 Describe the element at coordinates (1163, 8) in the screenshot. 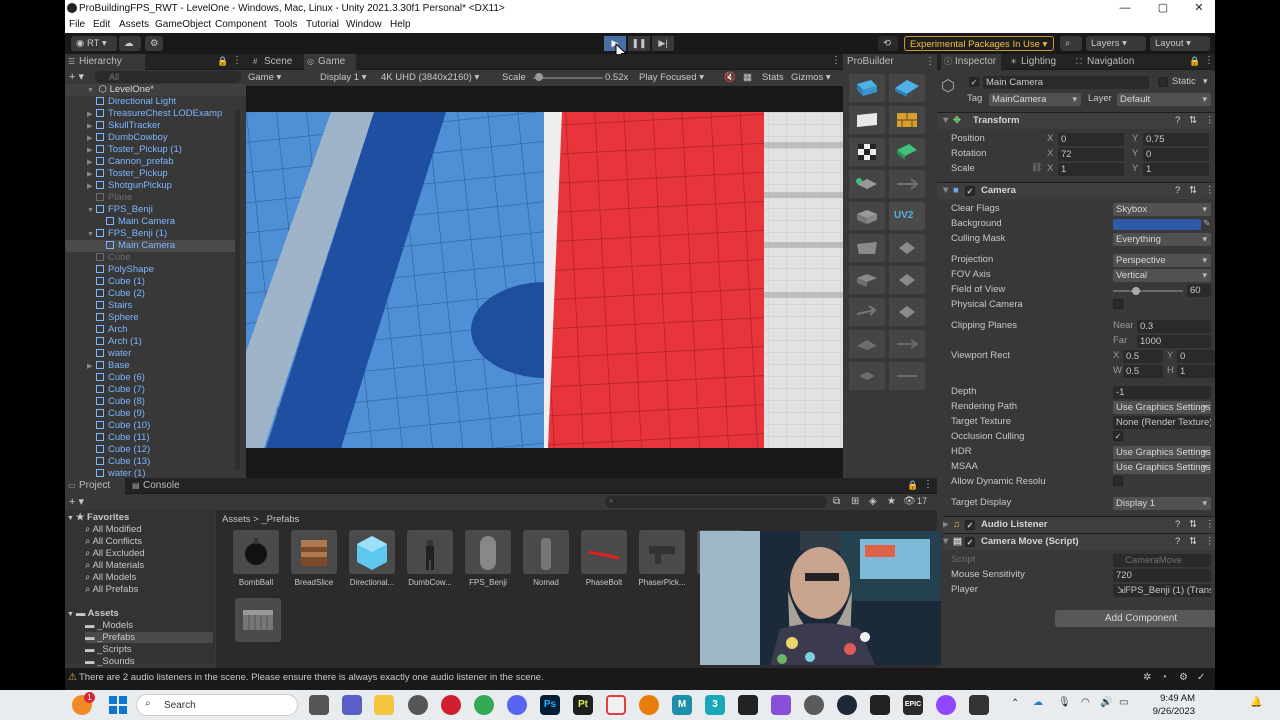

I see `maximize-button: ▢` at that location.